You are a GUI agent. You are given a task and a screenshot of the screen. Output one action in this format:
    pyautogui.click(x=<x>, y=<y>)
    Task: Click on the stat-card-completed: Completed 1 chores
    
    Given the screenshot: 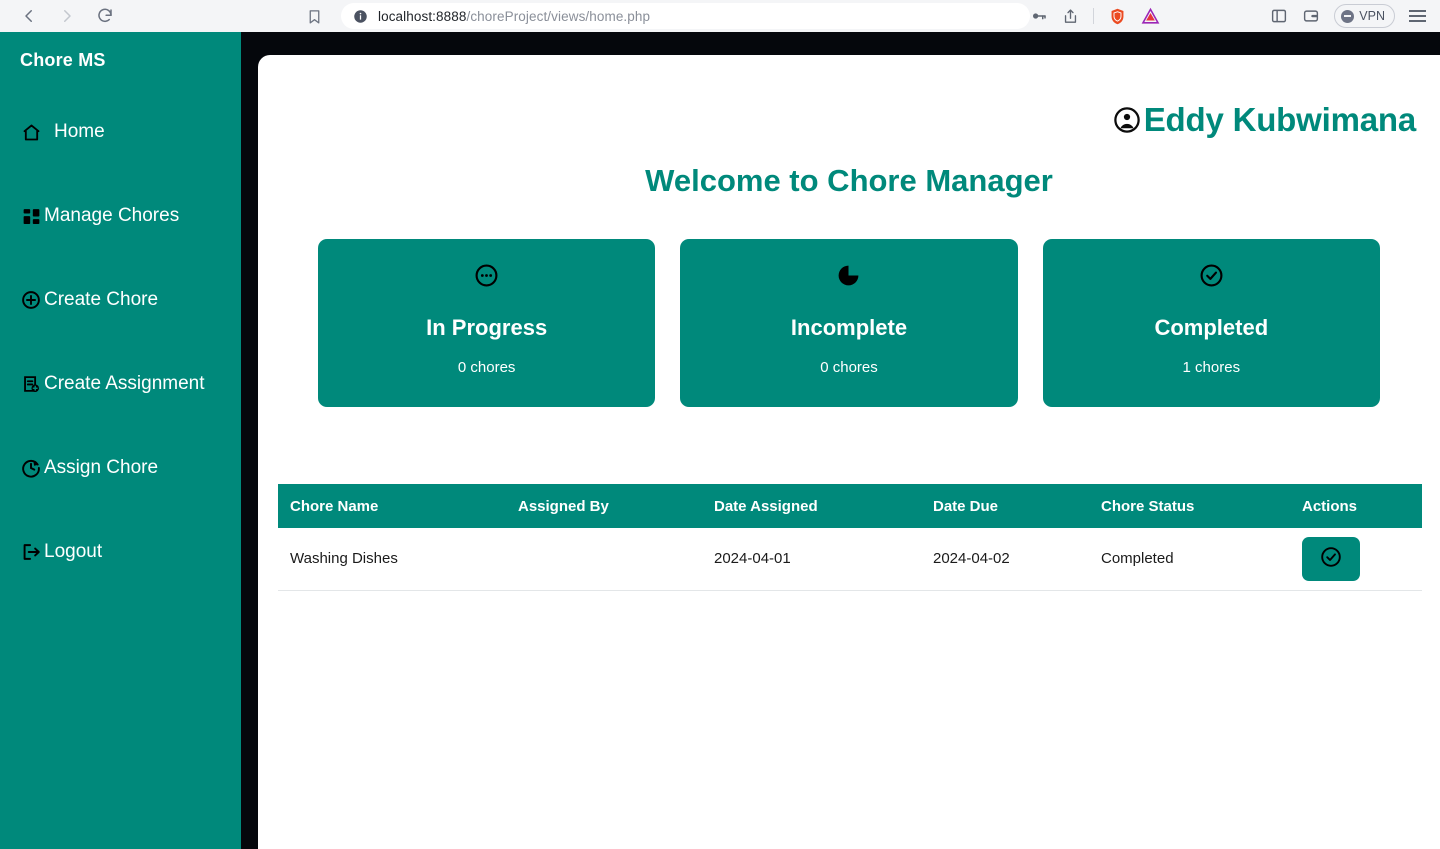 What is the action you would take?
    pyautogui.click(x=1211, y=323)
    